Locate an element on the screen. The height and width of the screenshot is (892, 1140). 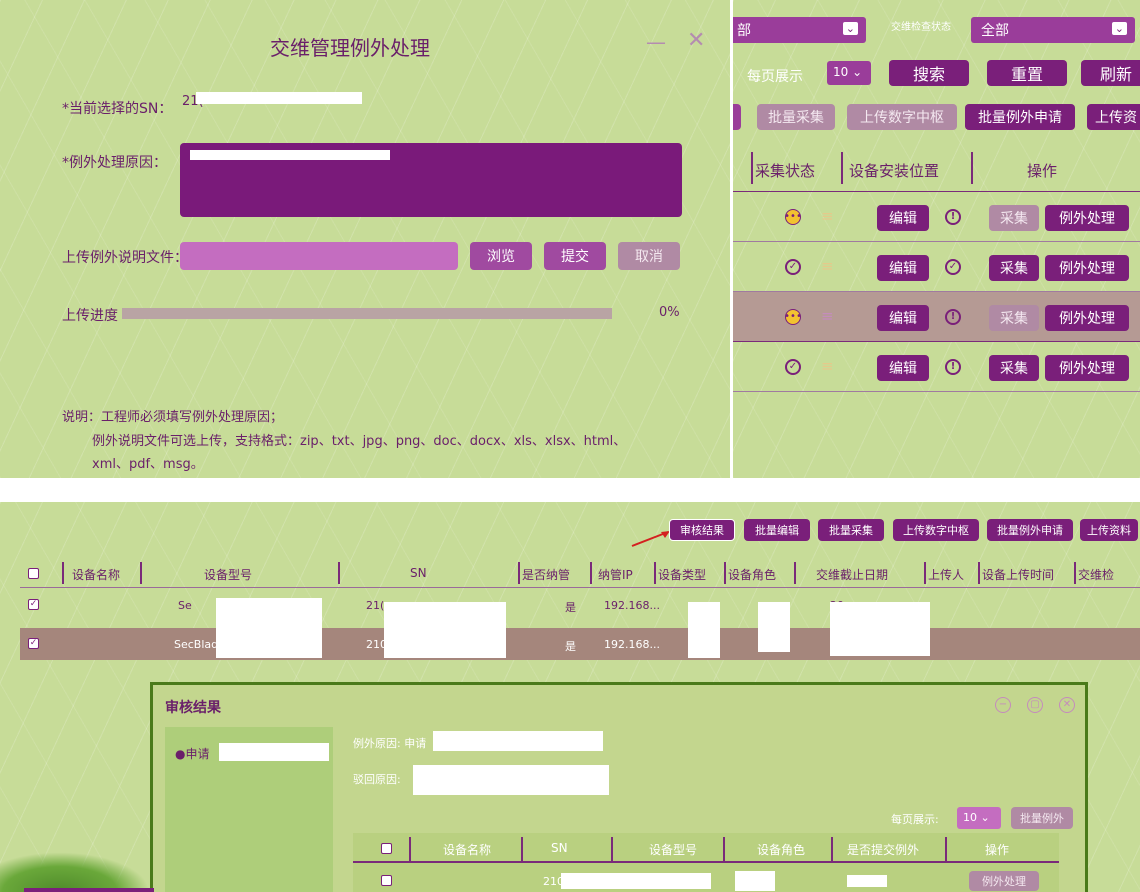
upload-file-input is located at coordinates (319, 256).